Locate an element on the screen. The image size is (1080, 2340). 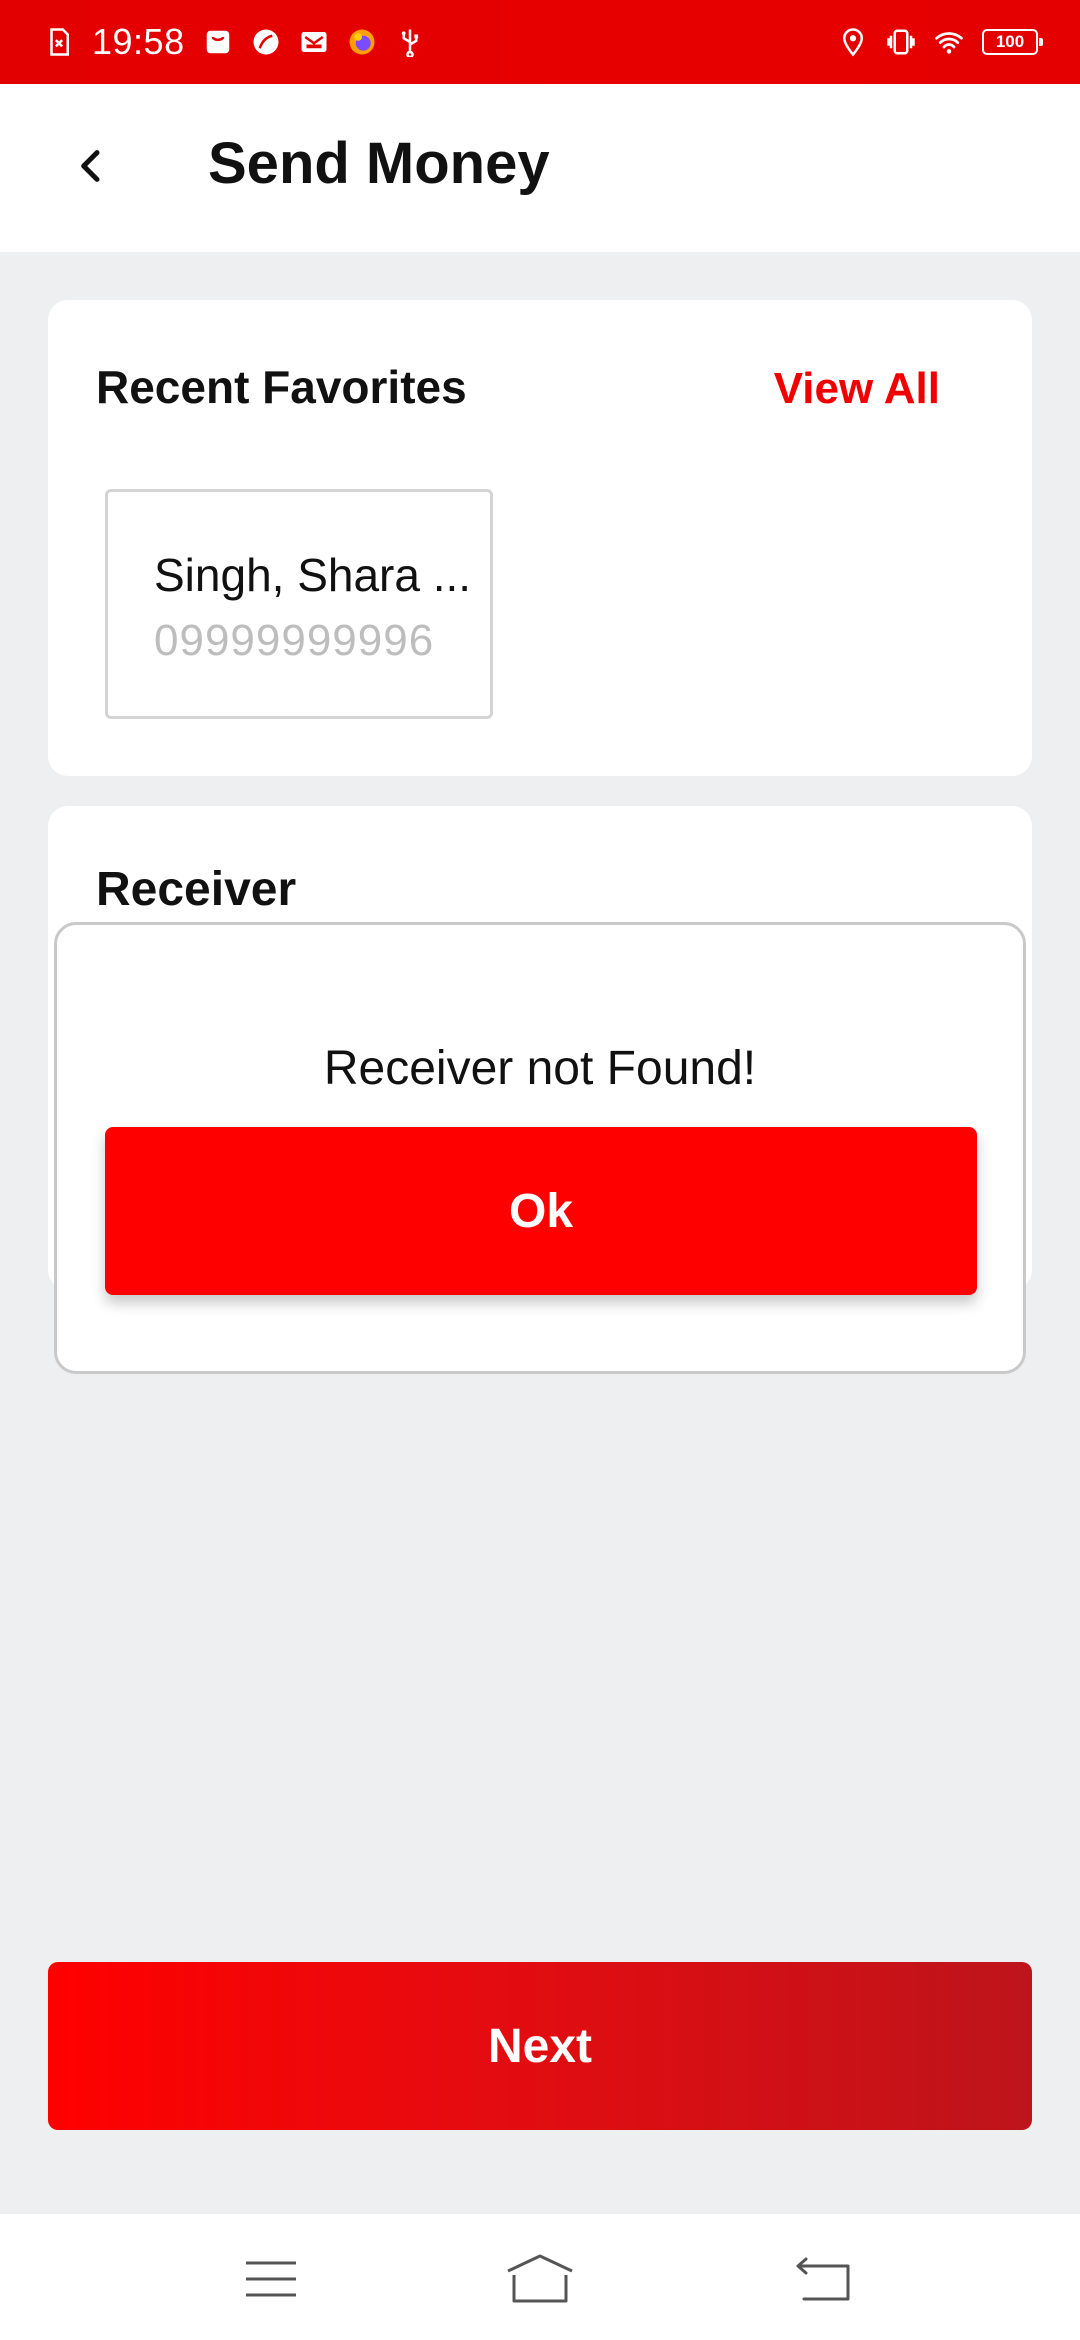
browser-icon is located at coordinates (362, 42).